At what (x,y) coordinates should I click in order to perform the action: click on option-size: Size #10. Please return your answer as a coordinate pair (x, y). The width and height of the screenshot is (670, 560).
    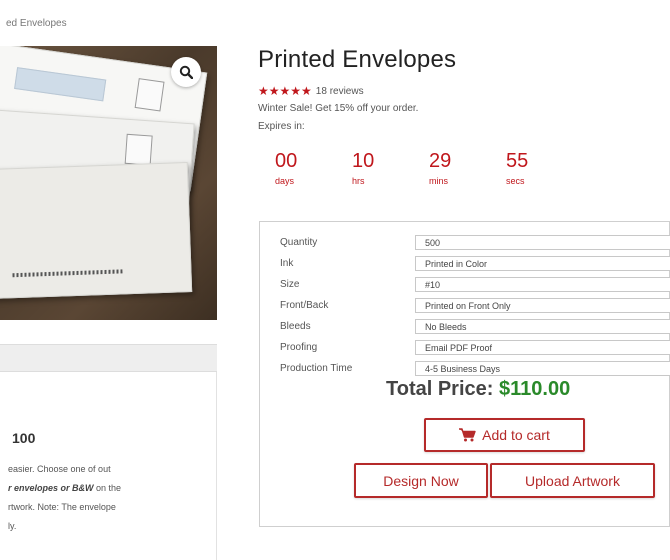
    Looking at the image, I should click on (475, 284).